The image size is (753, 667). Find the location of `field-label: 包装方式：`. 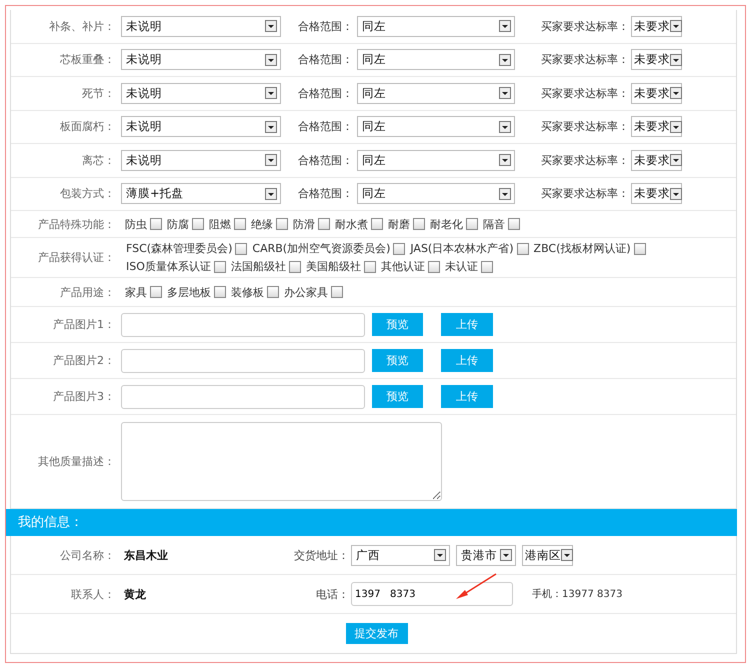

field-label: 包装方式： is located at coordinates (87, 194).